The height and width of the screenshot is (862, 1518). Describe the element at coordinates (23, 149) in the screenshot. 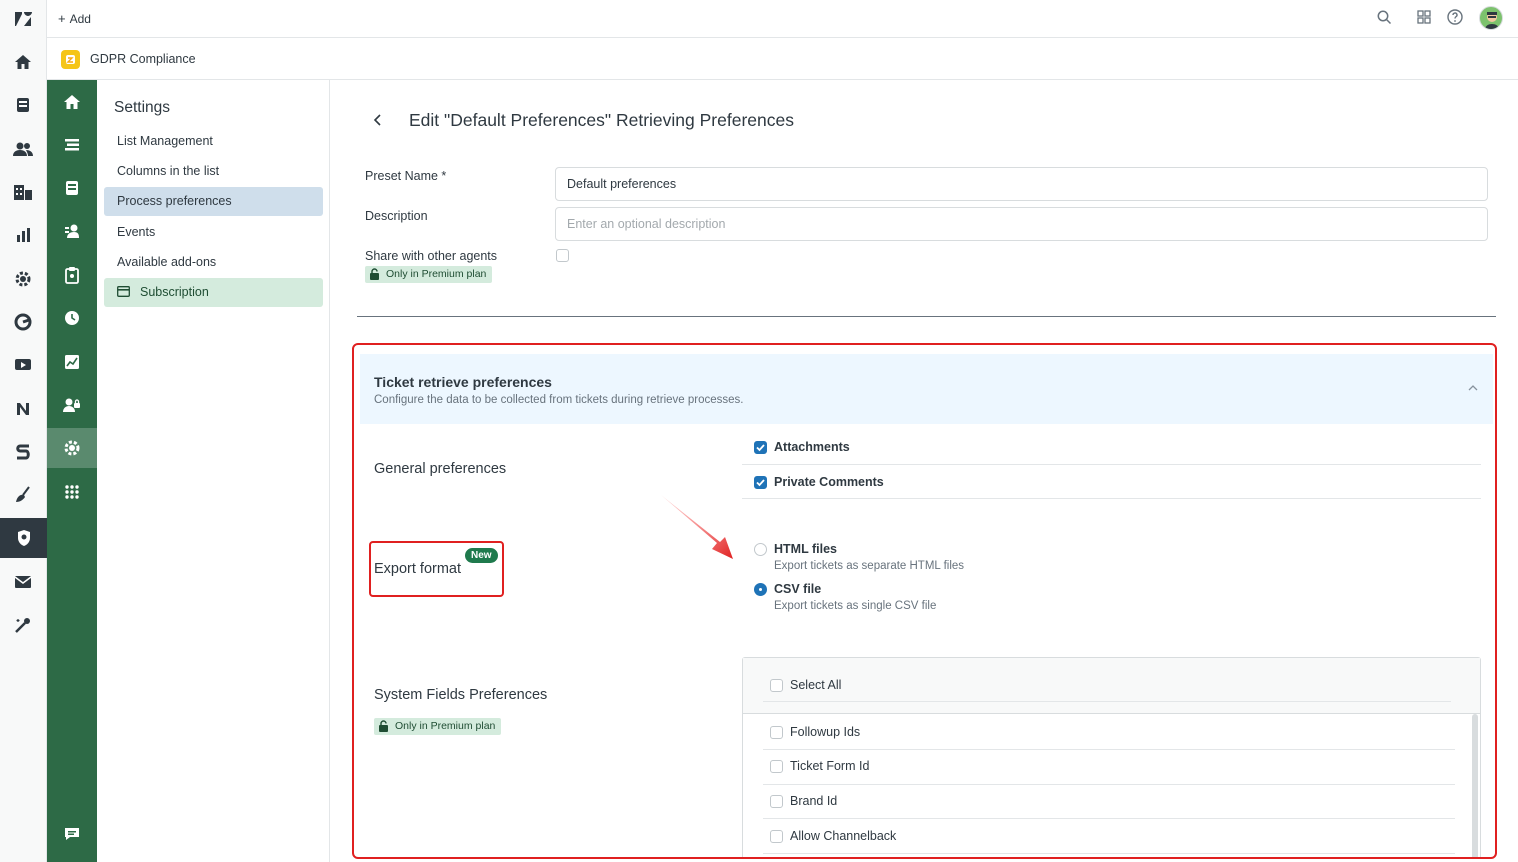

I see `customers-icon` at that location.